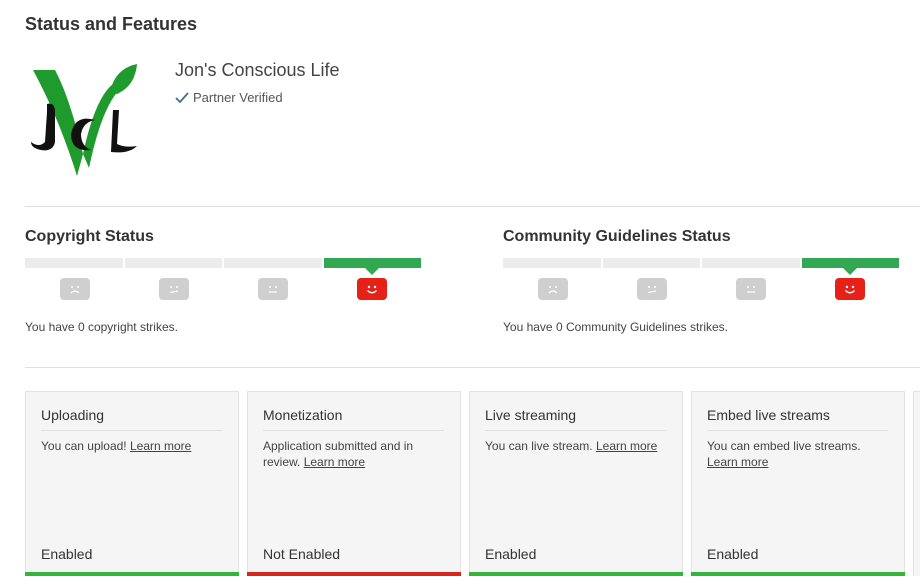  Describe the element at coordinates (101, 327) in the screenshot. I see `copyright-strikes-text: You have 0 copyright strikes.` at that location.